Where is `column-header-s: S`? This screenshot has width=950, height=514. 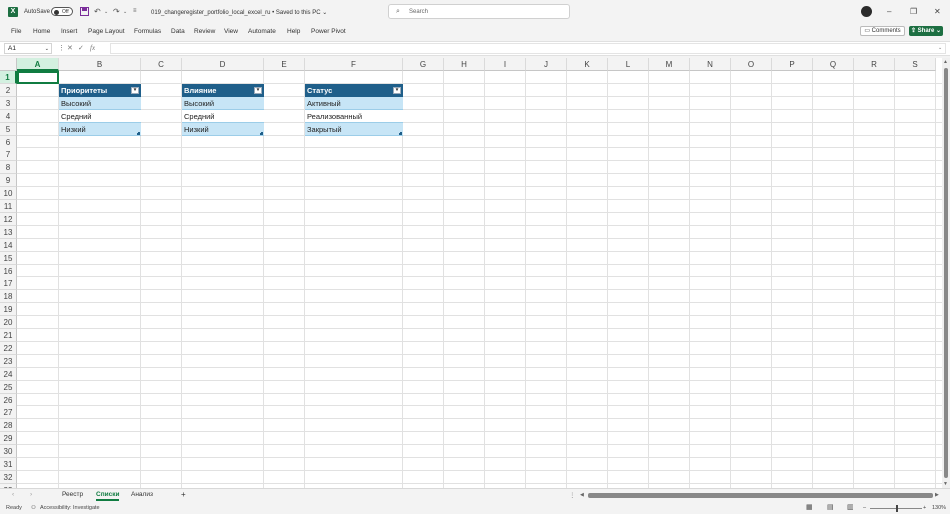 column-header-s: S is located at coordinates (915, 64).